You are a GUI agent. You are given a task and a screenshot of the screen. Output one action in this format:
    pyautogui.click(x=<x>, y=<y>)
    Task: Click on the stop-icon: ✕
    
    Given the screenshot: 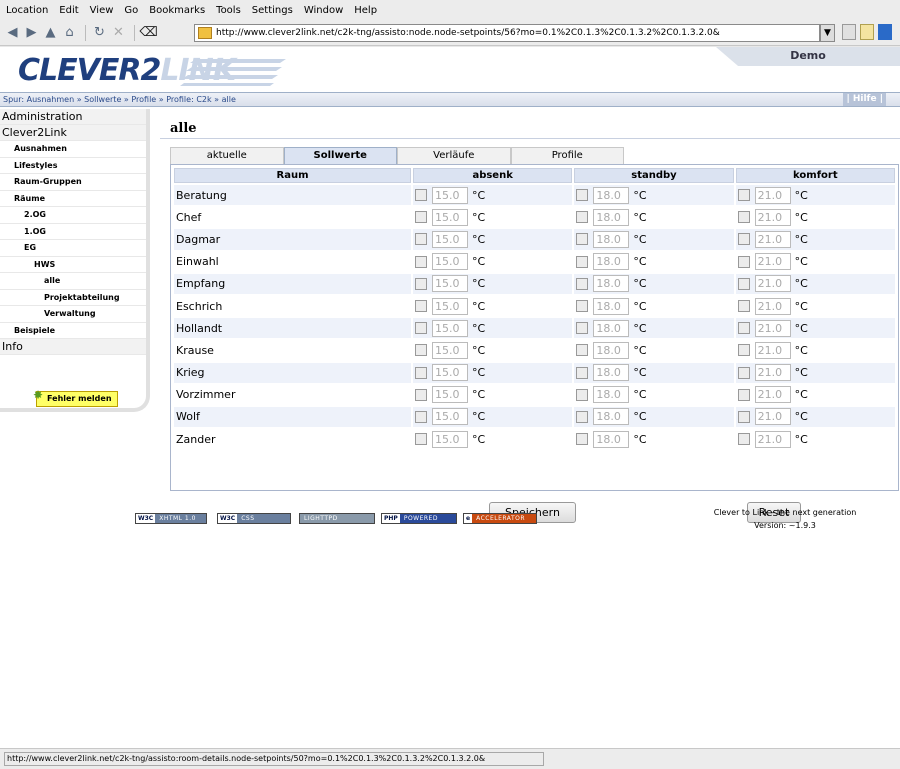 What is the action you would take?
    pyautogui.click(x=118, y=32)
    